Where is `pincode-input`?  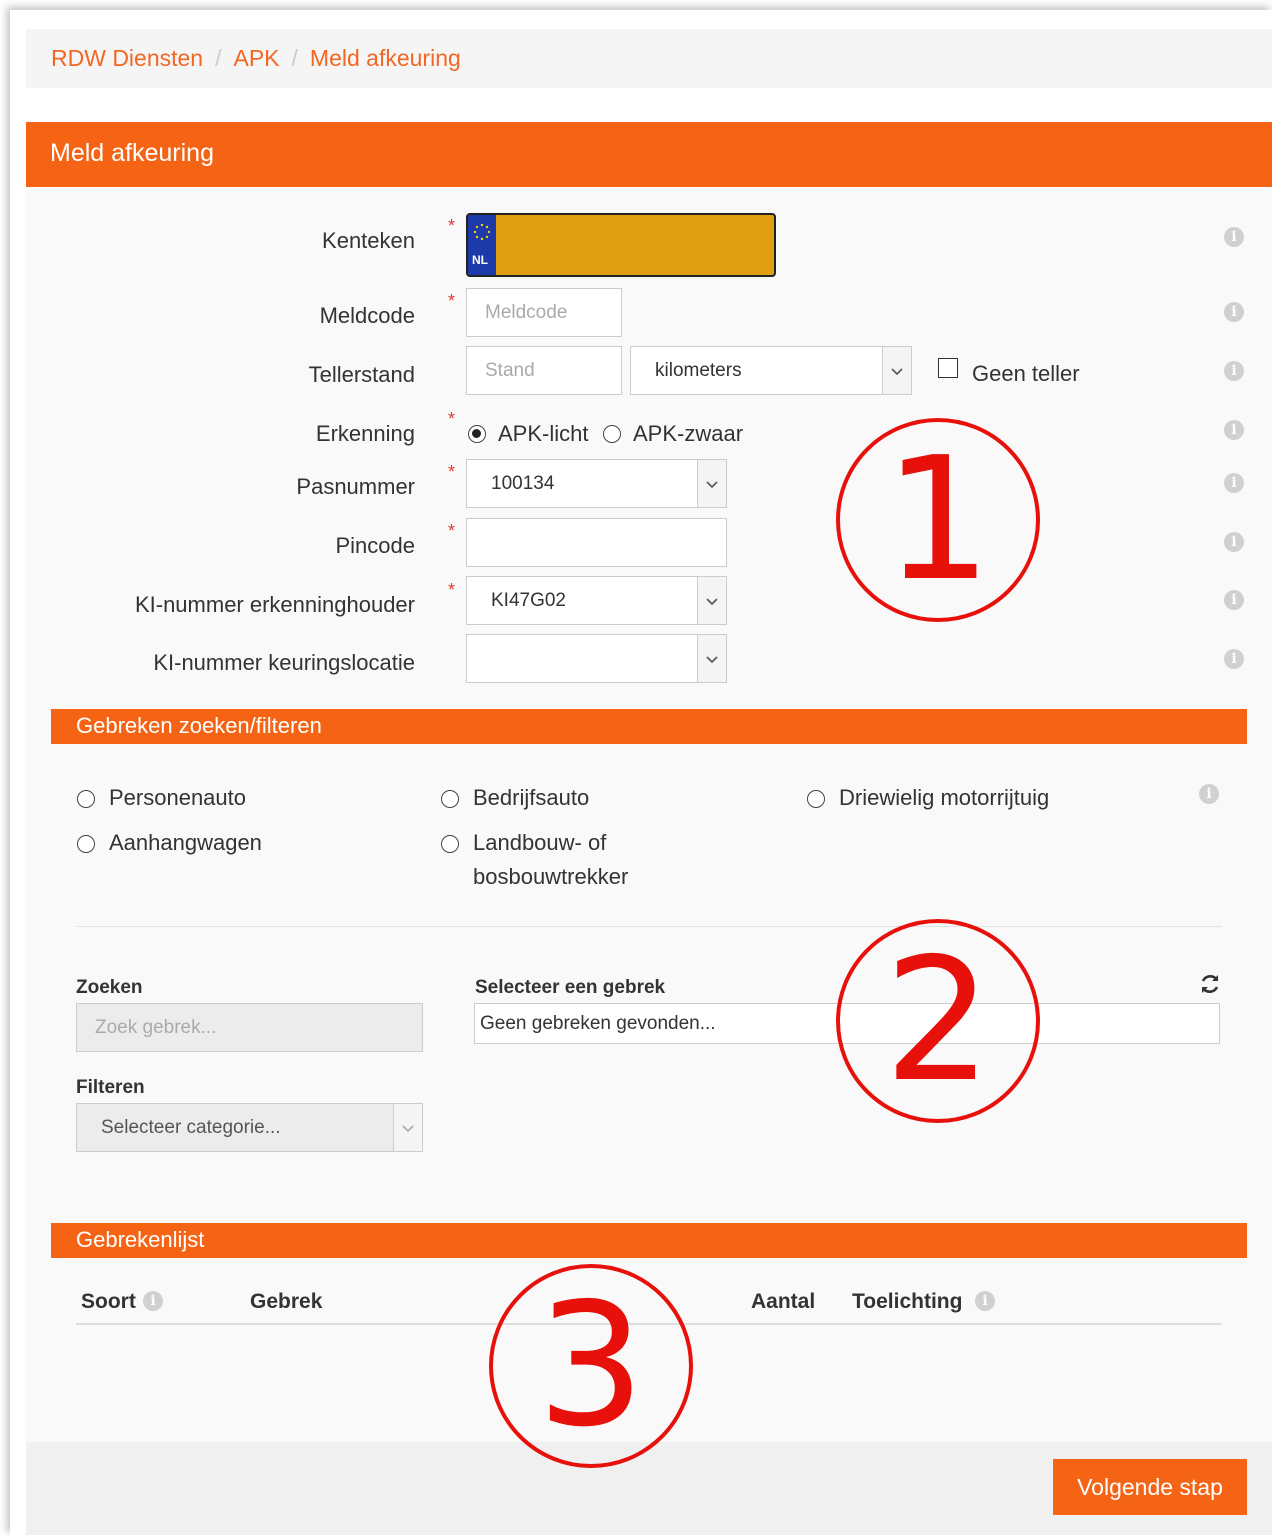
pincode-input is located at coordinates (596, 542).